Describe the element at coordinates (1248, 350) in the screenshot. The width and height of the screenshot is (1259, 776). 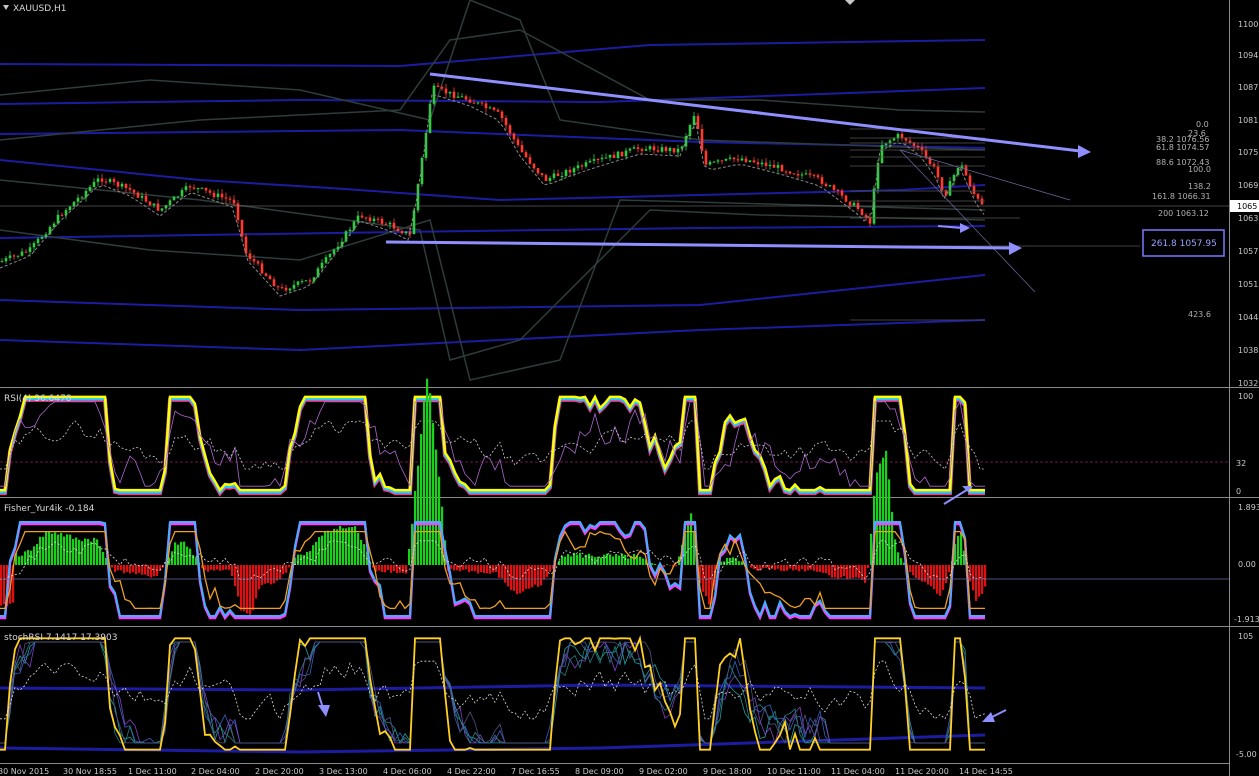
I see `svg-text: 1038` at that location.